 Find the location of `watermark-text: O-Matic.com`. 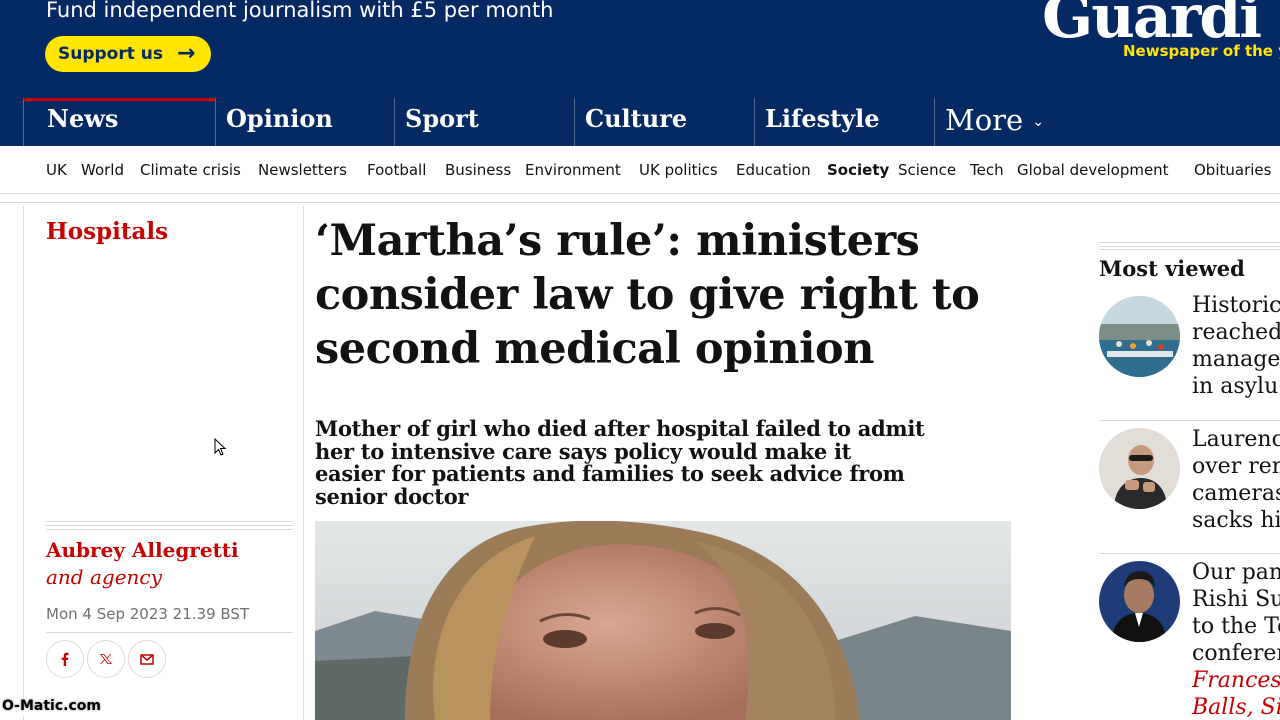

watermark-text: O-Matic.com is located at coordinates (51, 707).